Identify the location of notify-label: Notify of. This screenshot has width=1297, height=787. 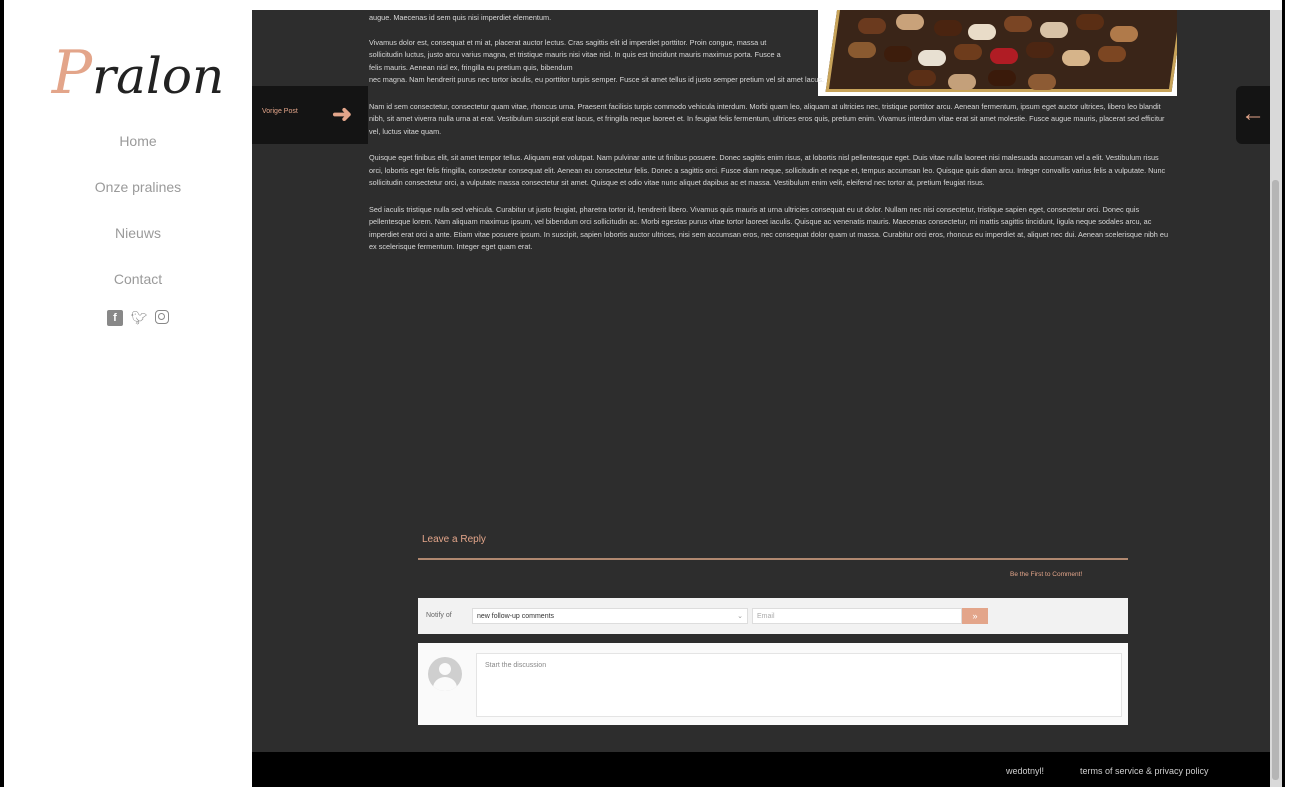
(439, 615).